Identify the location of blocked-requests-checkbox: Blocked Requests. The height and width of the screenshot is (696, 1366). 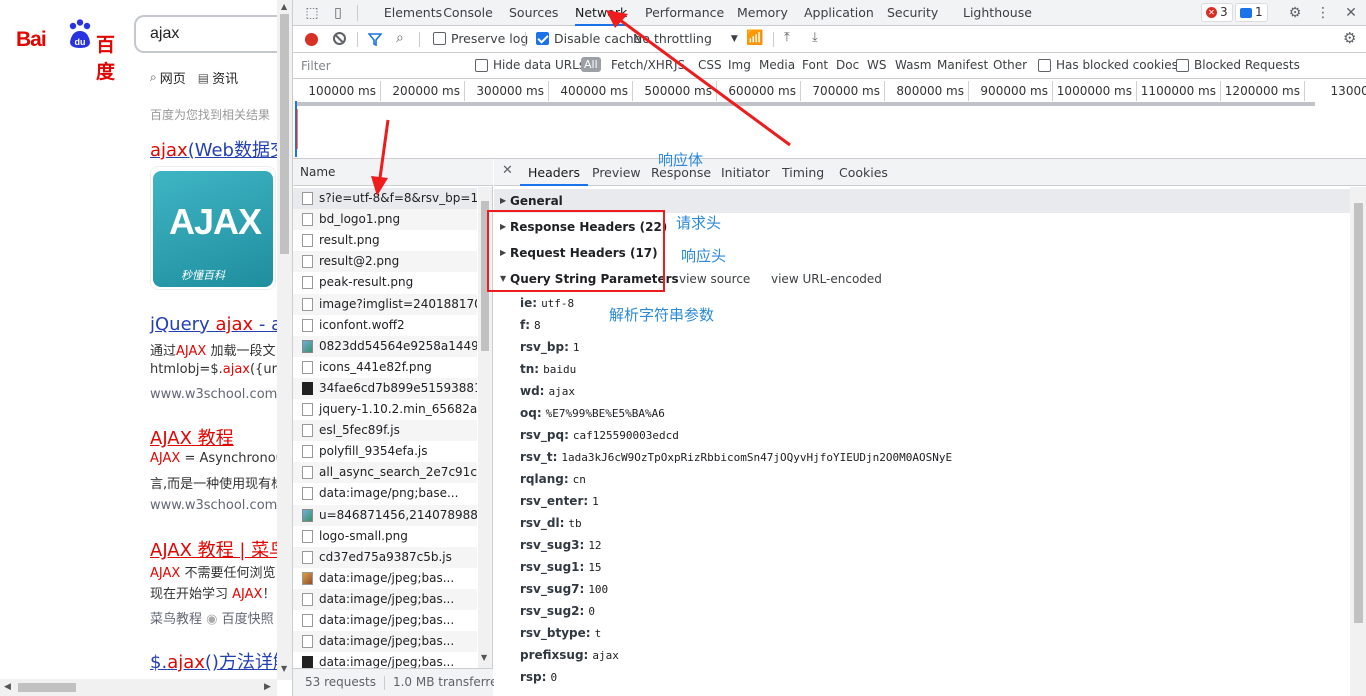
(1238, 65).